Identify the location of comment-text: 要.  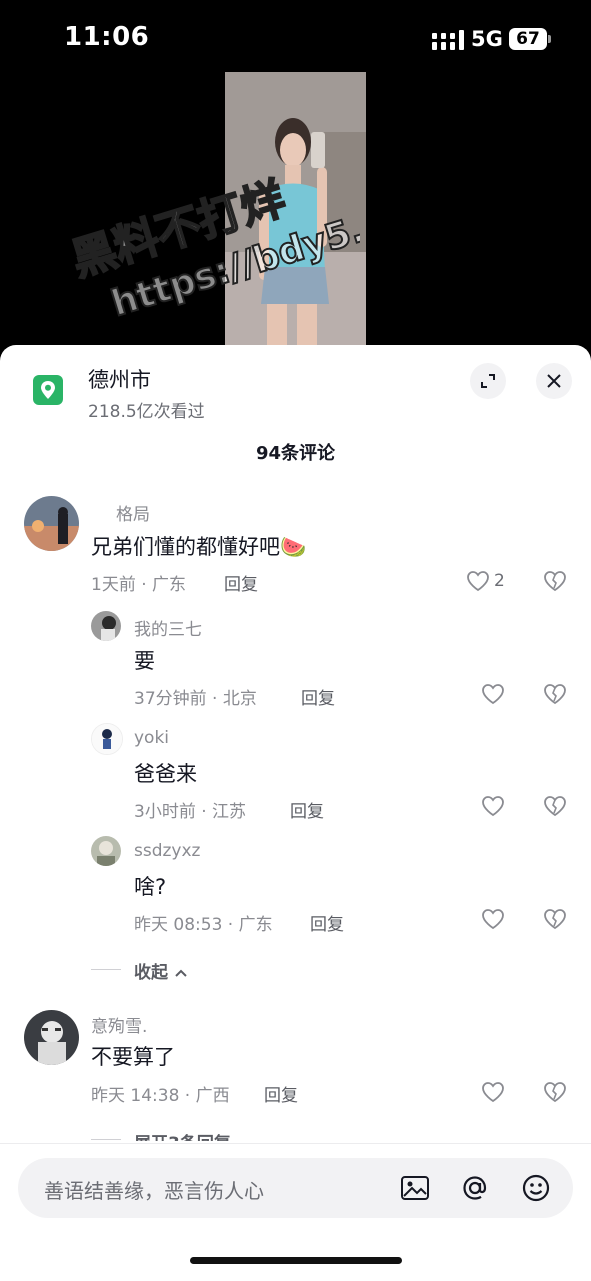
(144, 661).